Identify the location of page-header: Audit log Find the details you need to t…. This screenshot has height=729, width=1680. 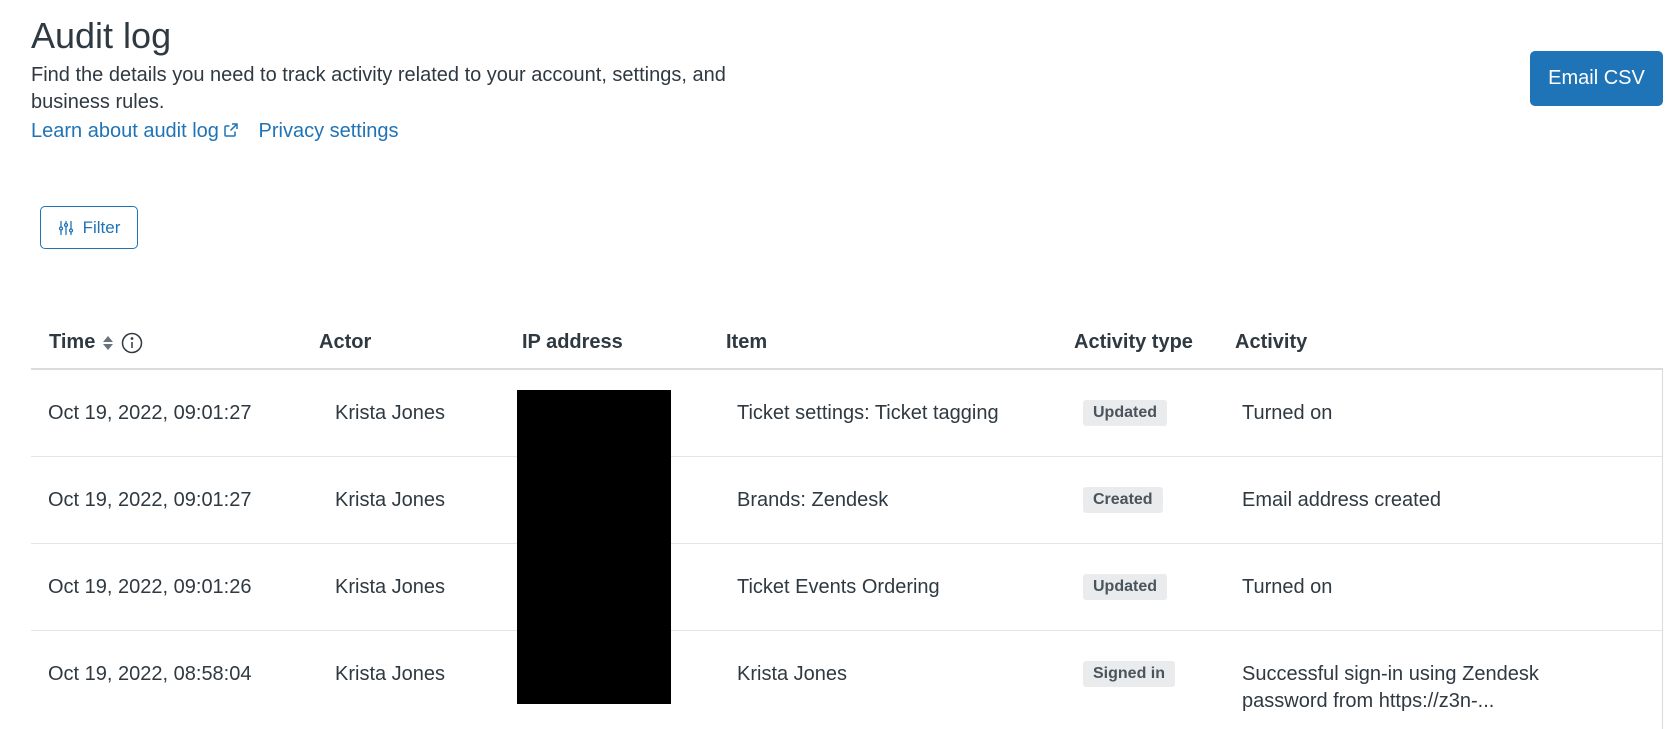
(391, 79).